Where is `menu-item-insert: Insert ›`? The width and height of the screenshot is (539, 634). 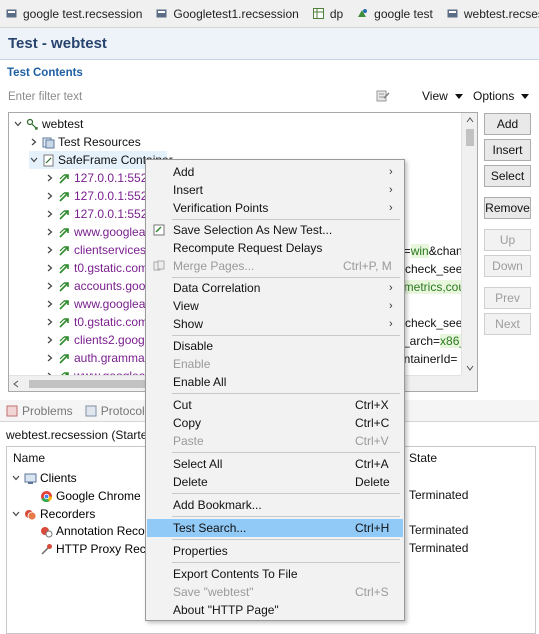 menu-item-insert: Insert › is located at coordinates (275, 190).